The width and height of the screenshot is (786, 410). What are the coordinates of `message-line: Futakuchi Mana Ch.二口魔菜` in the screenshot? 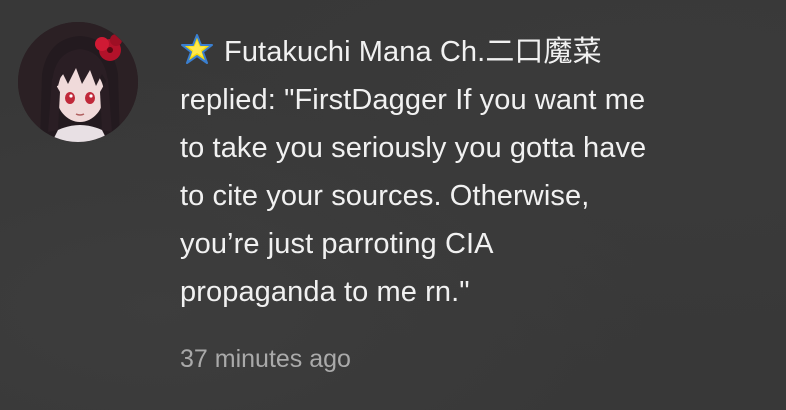 It's located at (475, 52).